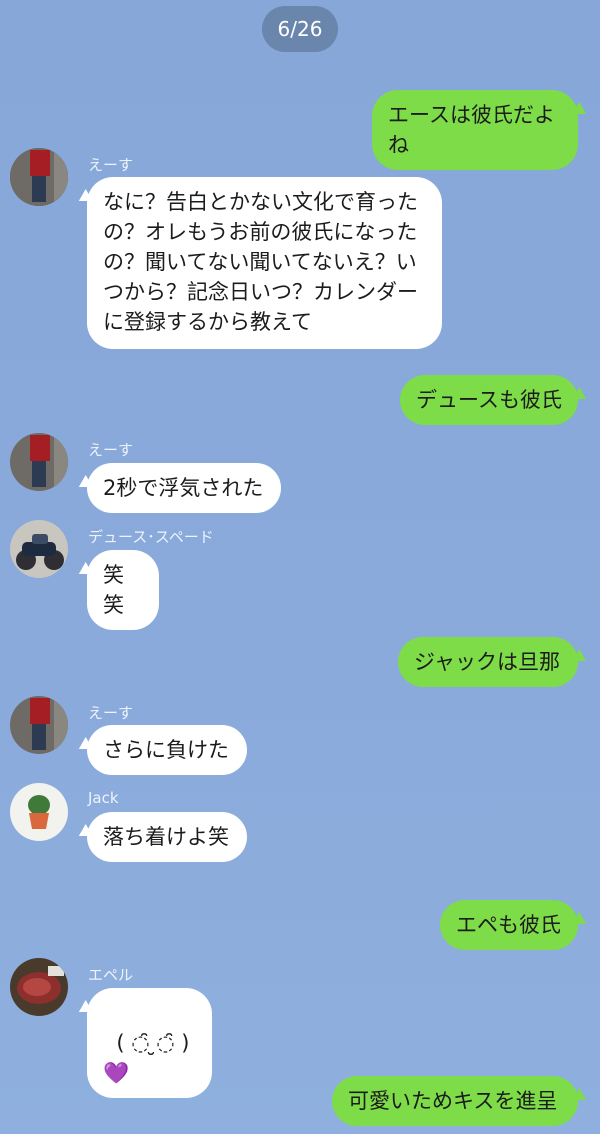  I want to click on incoming-message: 2秒で浮気された, so click(184, 488).